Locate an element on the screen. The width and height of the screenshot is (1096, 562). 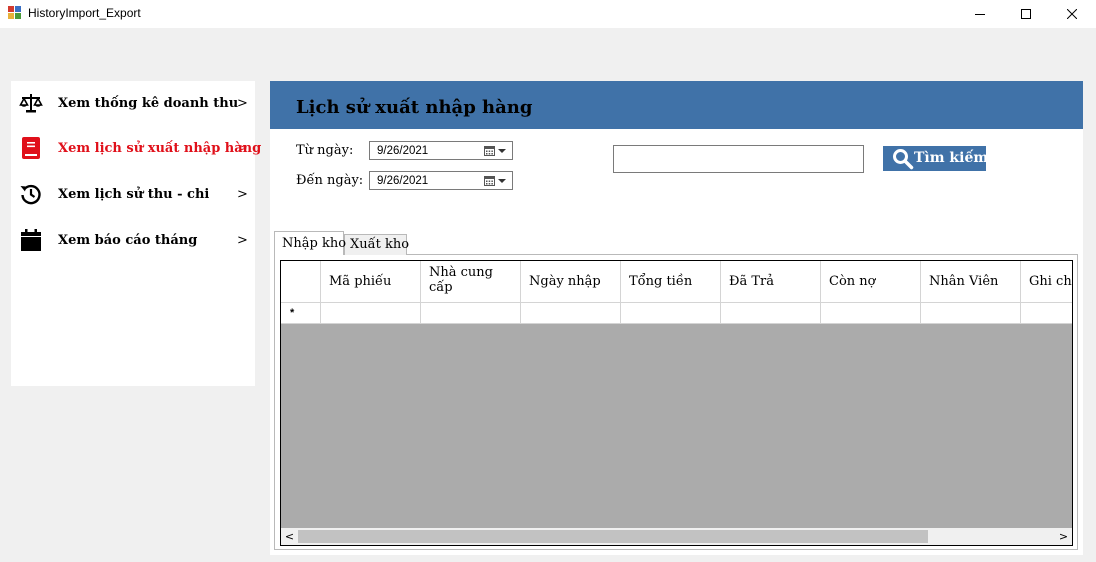
window-title: HistoryImport_Export is located at coordinates (84, 13).